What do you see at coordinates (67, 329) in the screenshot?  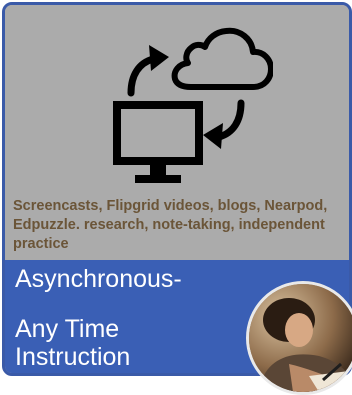 I see `card-title-line-2: Any Time` at bounding box center [67, 329].